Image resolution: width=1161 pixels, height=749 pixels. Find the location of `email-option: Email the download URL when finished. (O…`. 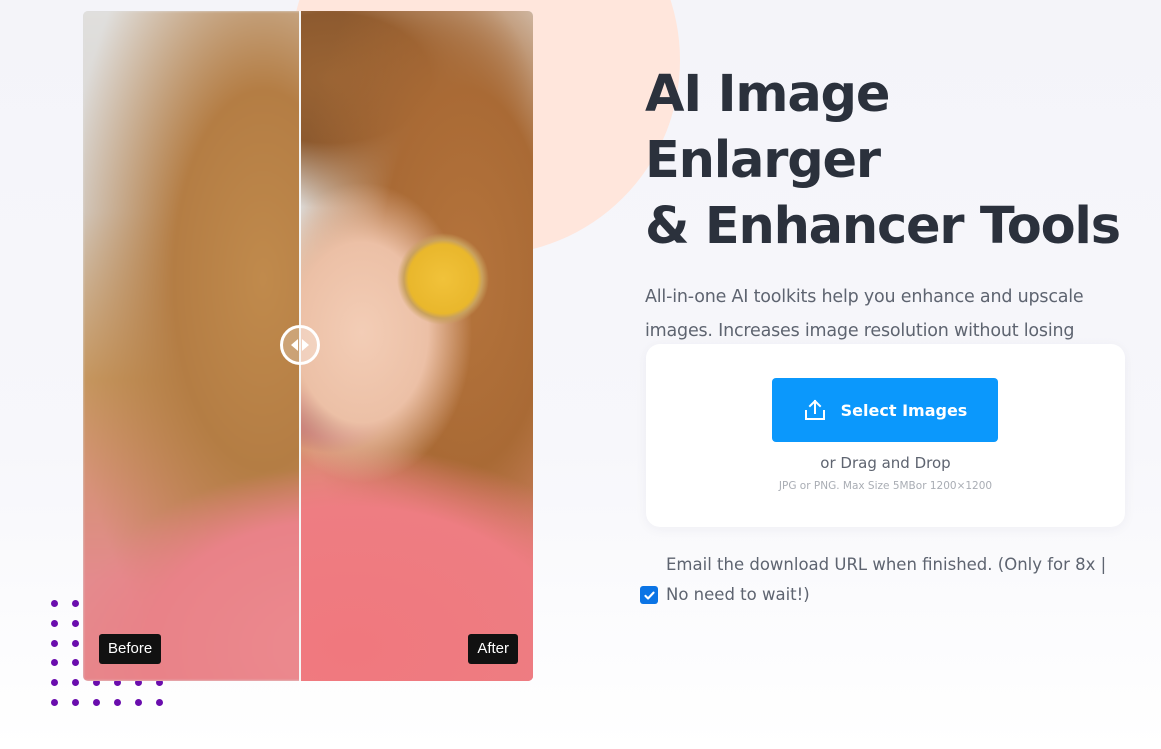

email-option: Email the download URL when finished. (O… is located at coordinates (880, 580).